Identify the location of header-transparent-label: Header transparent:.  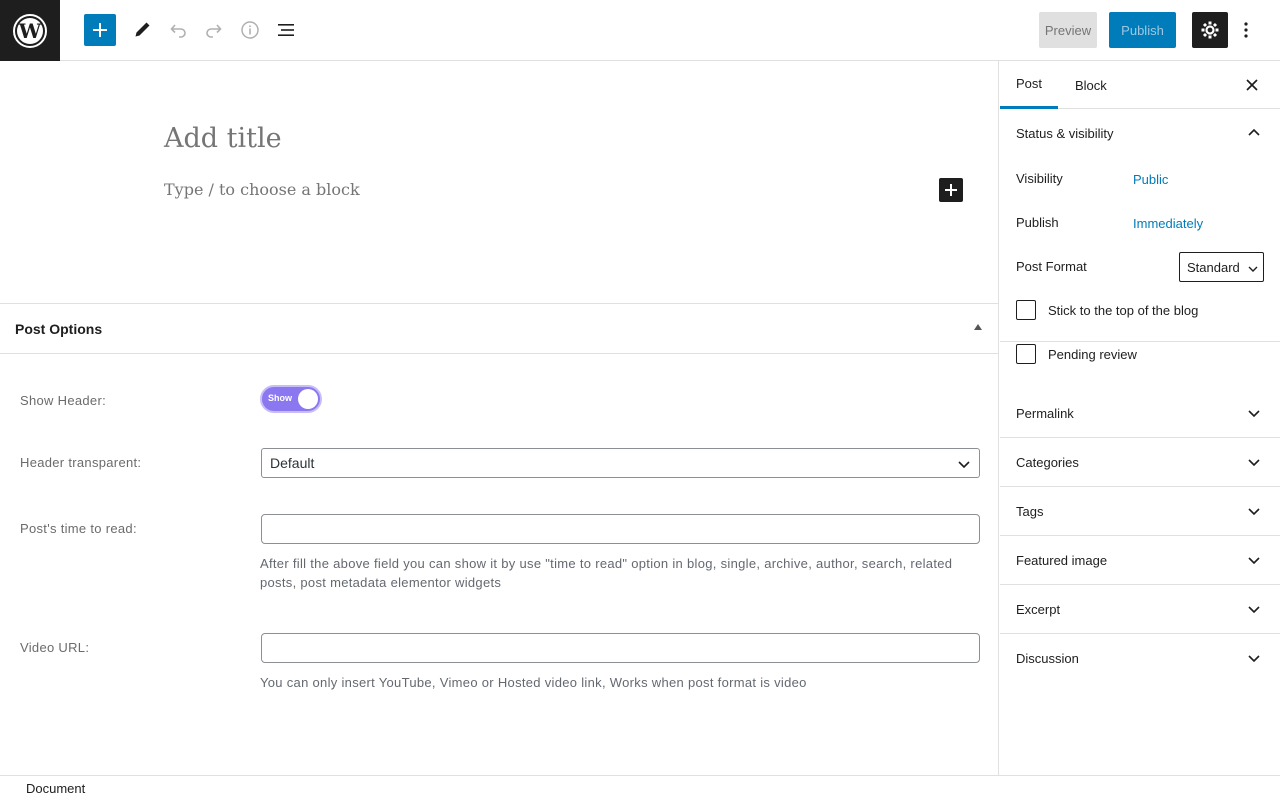
(81, 462).